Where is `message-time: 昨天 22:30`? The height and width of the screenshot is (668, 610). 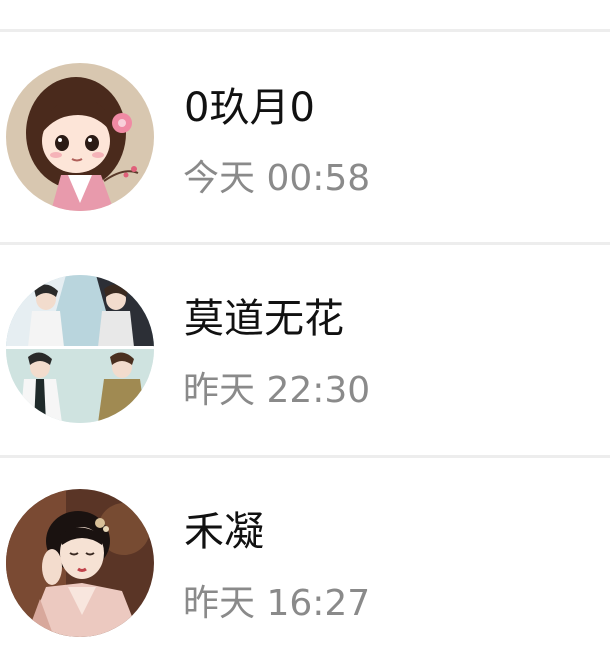
message-time: 昨天 22:30 is located at coordinates (277, 390).